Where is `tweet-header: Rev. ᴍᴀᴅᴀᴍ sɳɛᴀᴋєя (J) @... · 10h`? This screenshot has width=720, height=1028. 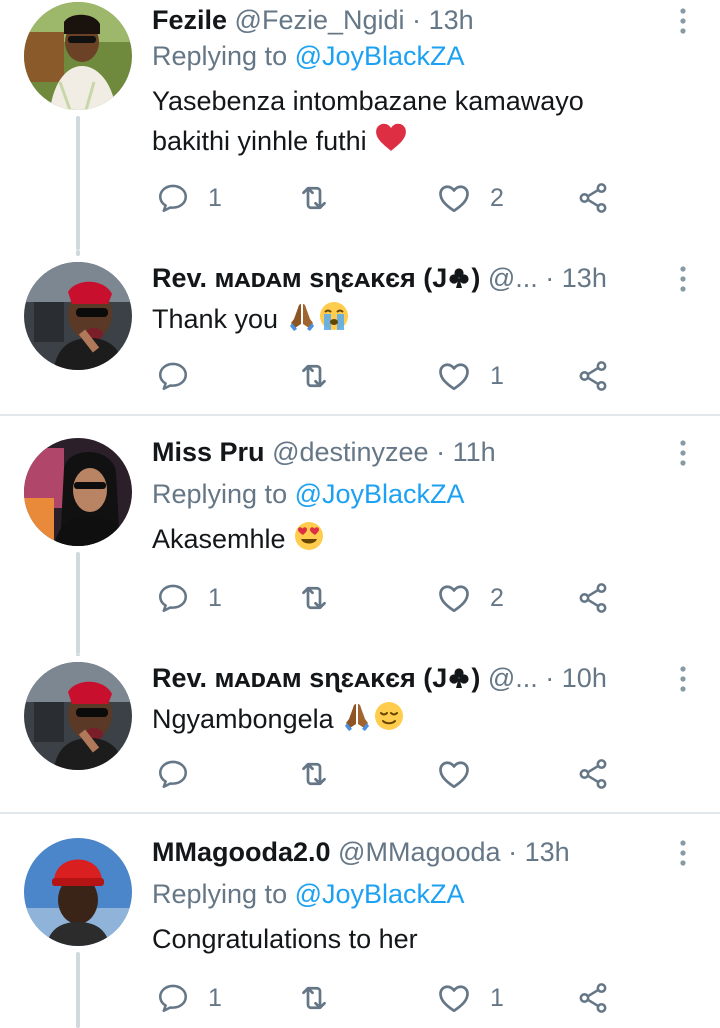
tweet-header: Rev. ᴍᴀᴅᴀᴍ sɳɛᴀᴋєя (J) @... · 10h is located at coordinates (406, 678).